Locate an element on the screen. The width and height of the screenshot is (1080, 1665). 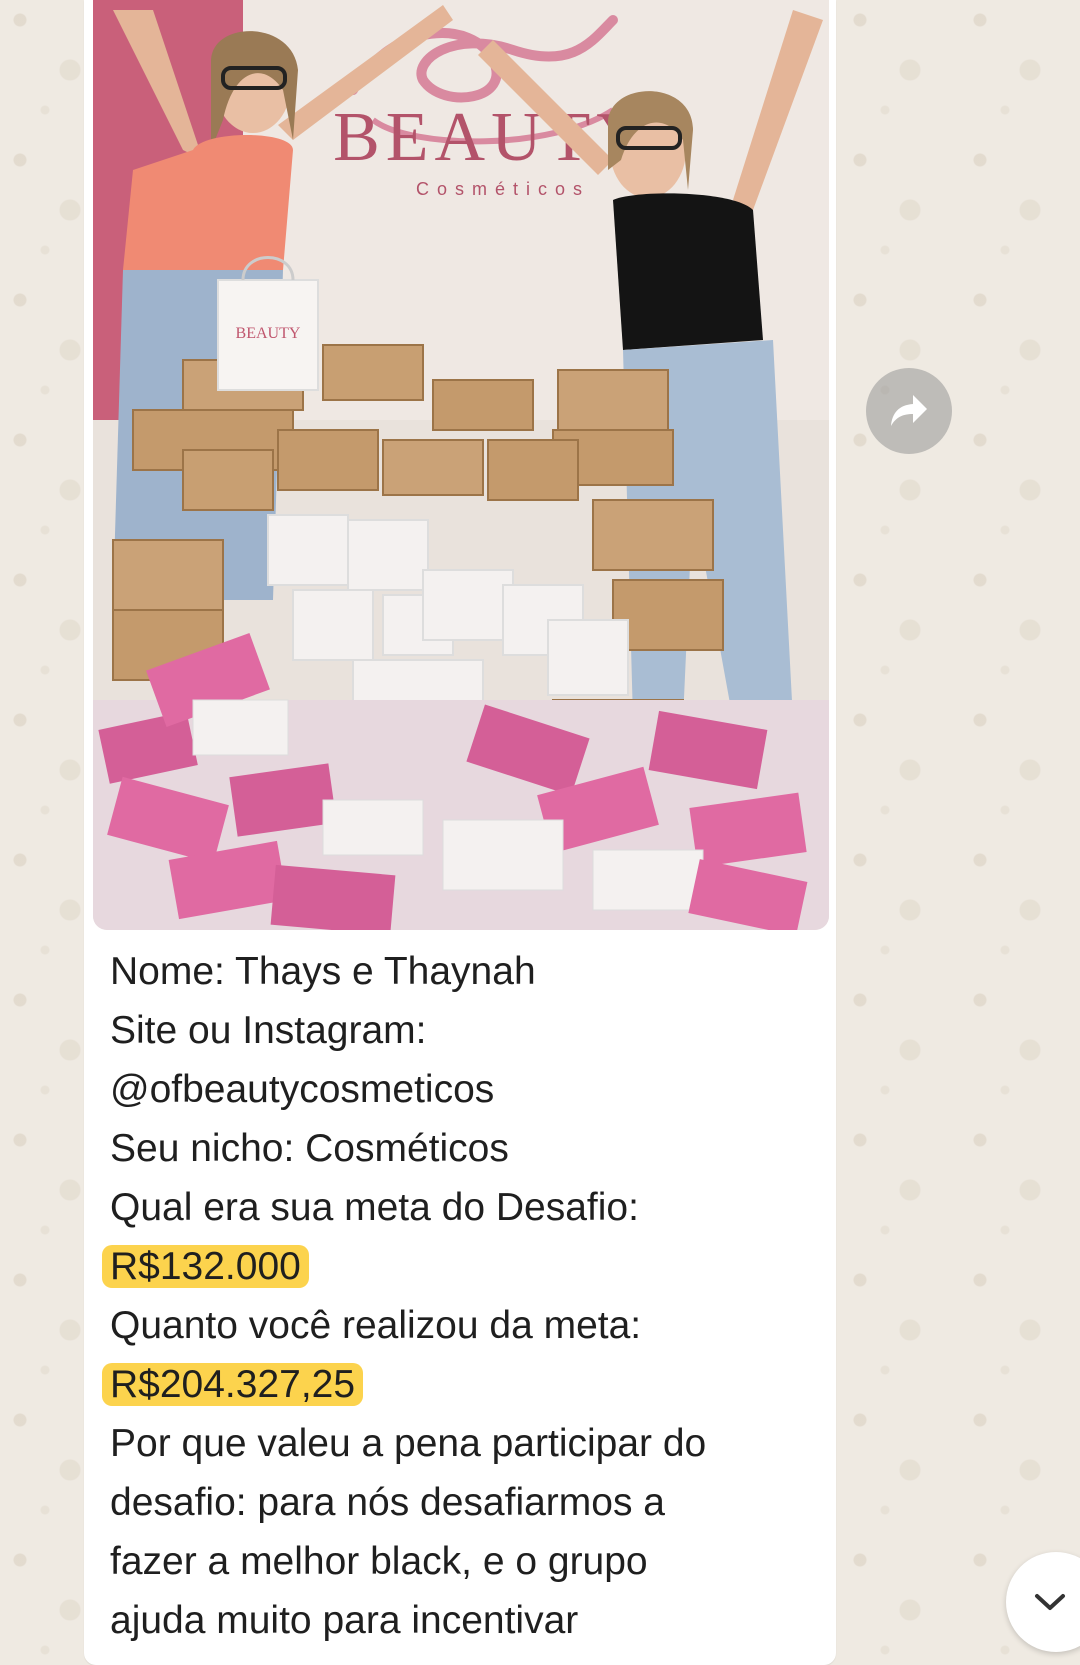
caption-achieved-label: Quanto você realizou da meta: is located at coordinates (376, 1325).